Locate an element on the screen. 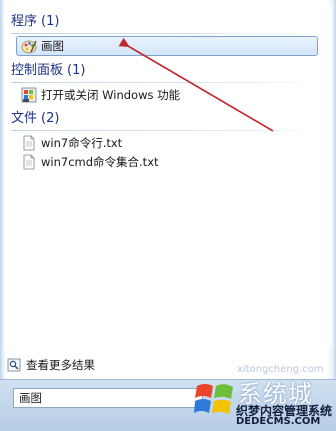 The image size is (336, 431). group-name: 程序 is located at coordinates (24, 21).